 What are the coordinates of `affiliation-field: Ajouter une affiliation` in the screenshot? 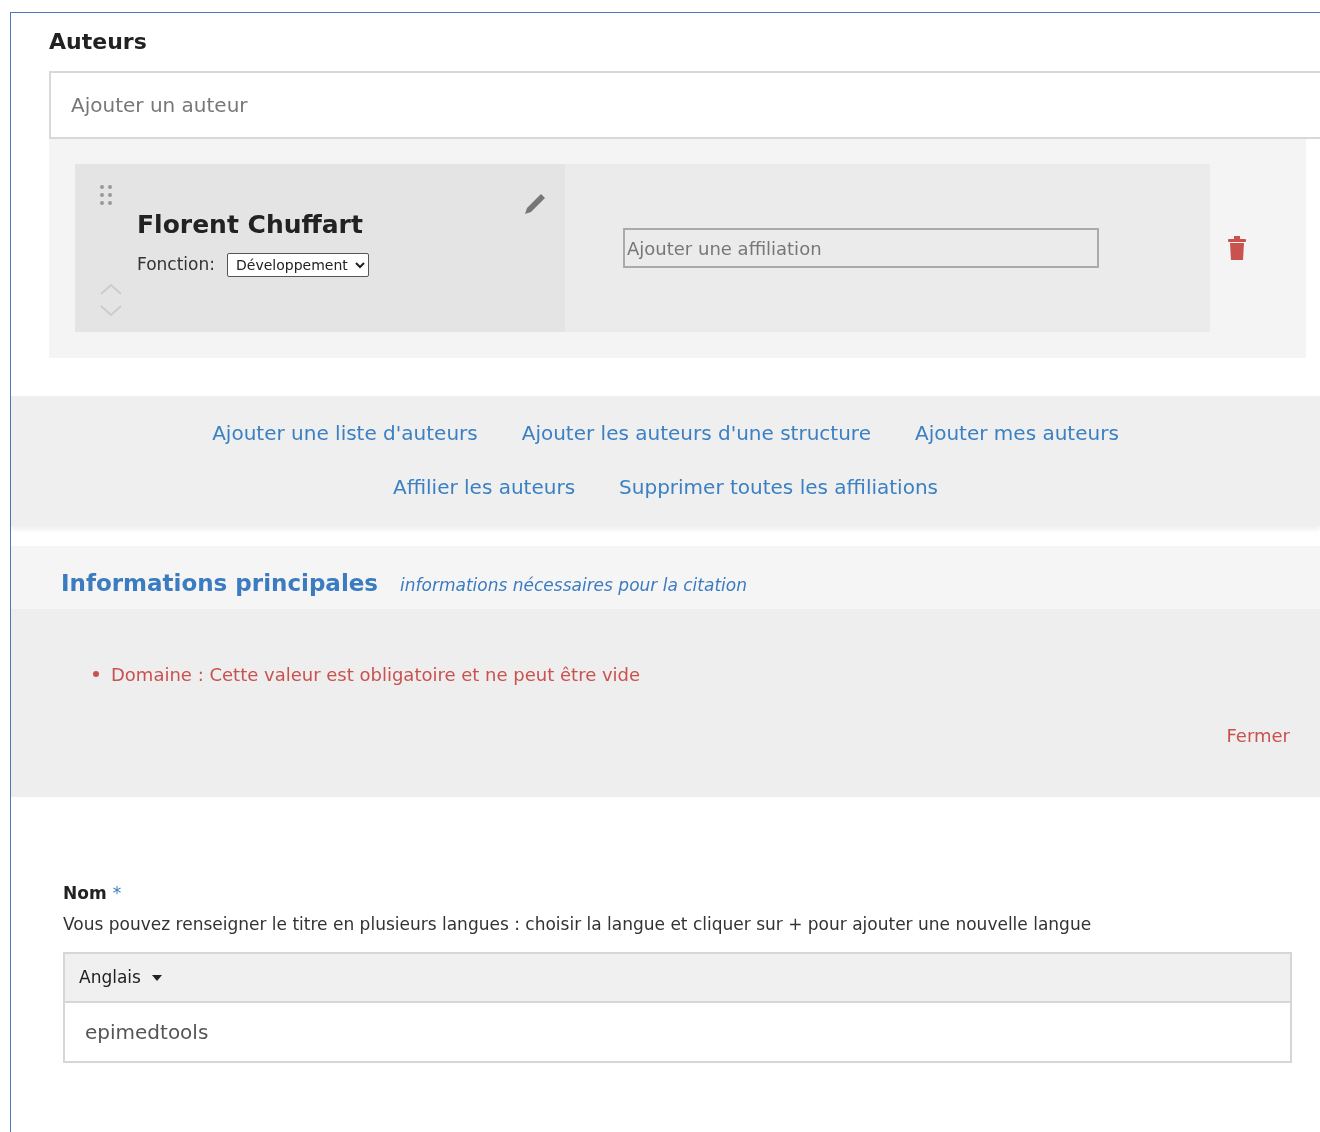 It's located at (861, 248).